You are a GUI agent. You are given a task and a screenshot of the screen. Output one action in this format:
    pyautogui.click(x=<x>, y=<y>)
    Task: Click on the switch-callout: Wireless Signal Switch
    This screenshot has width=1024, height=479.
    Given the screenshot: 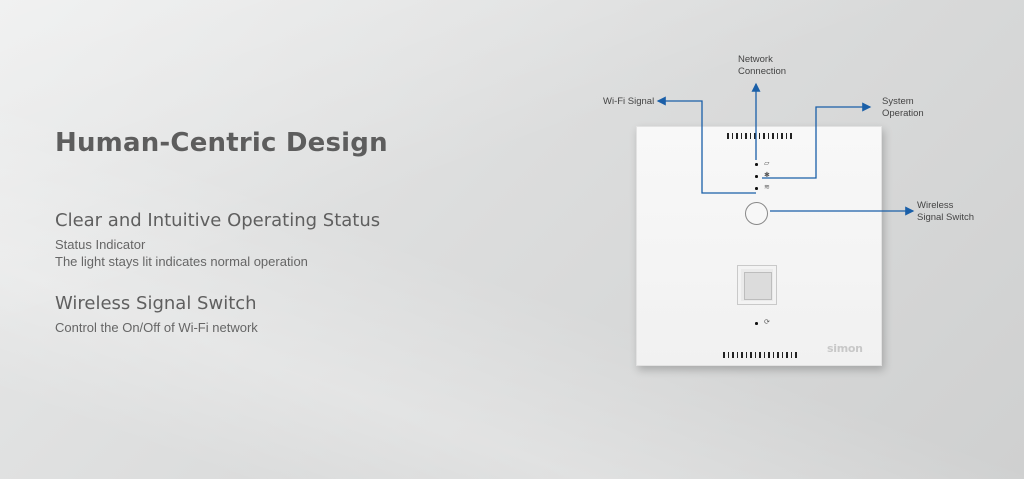 What is the action you would take?
    pyautogui.click(x=945, y=212)
    